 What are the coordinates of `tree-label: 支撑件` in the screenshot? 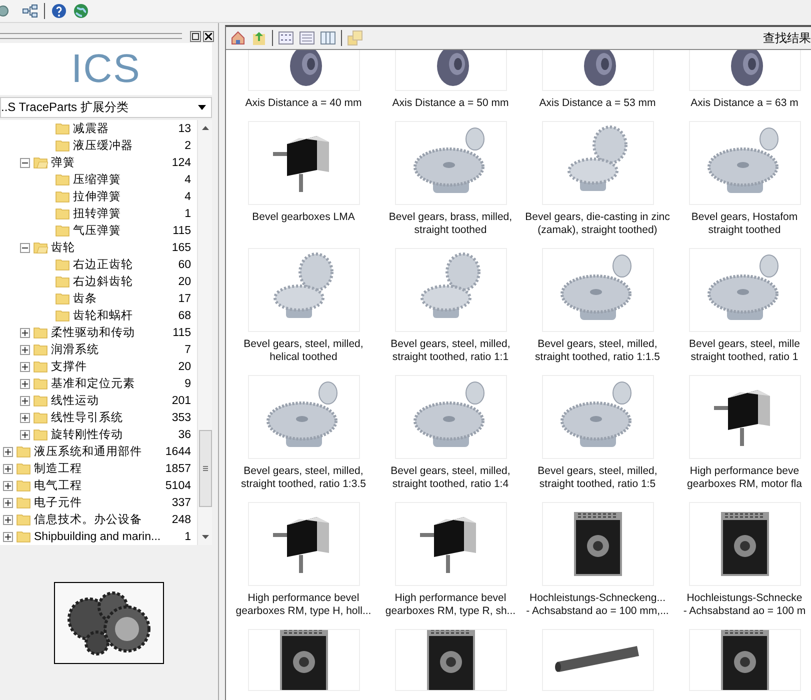 It's located at (69, 367).